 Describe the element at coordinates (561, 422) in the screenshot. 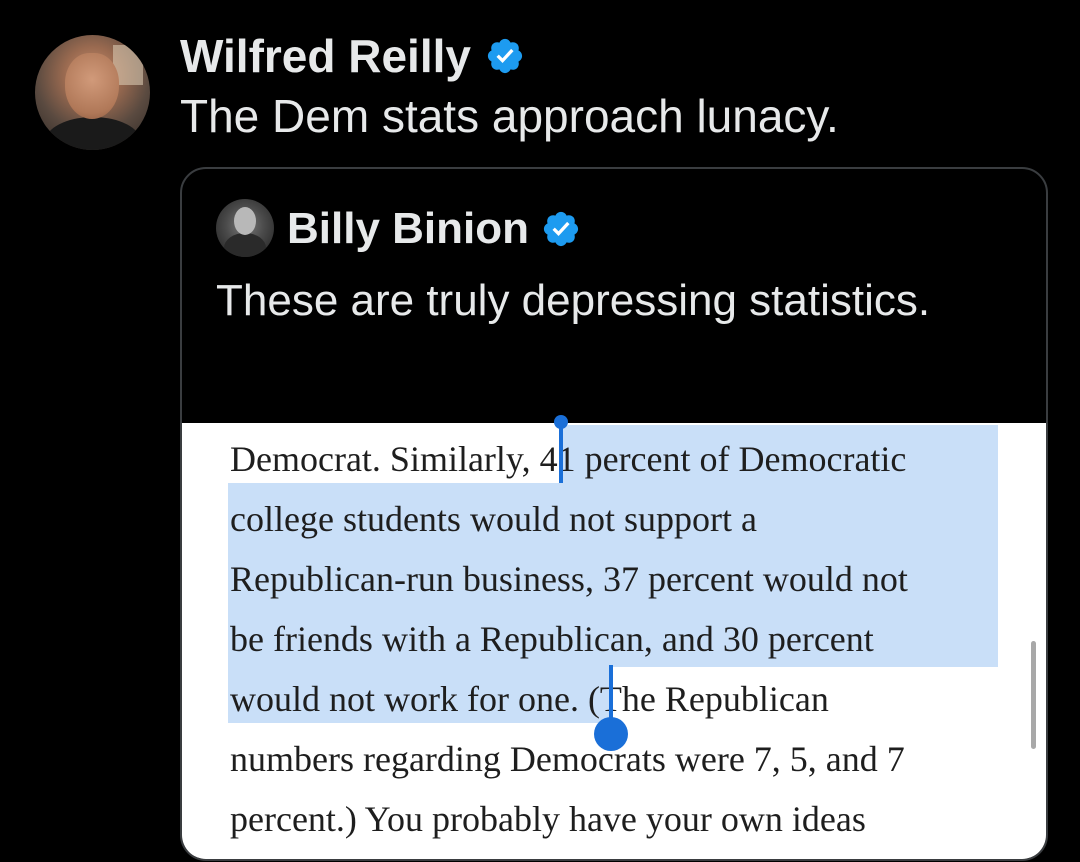

I see `selection-start-handle-dot` at that location.